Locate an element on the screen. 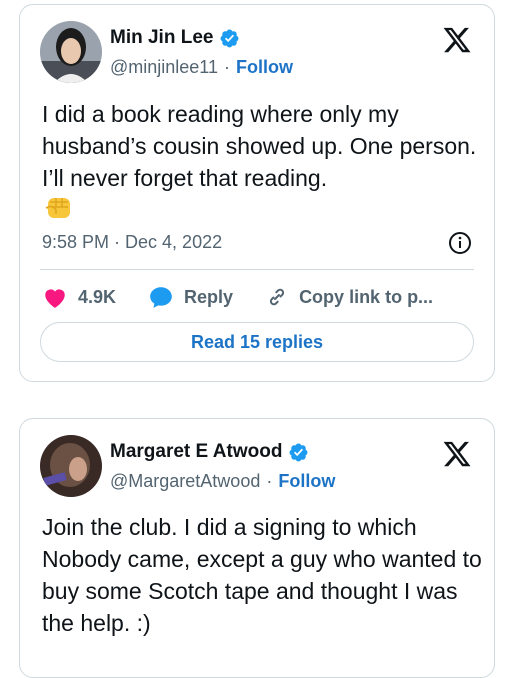 The image size is (514, 678). author-name-row: Margaret E Atwood is located at coordinates (209, 452).